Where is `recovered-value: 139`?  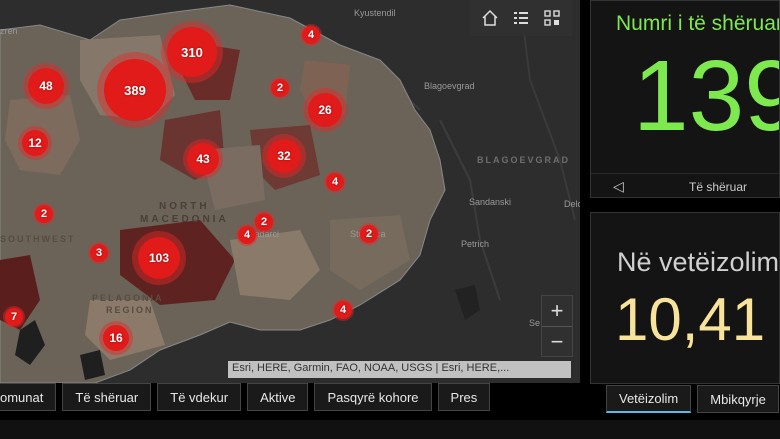
recovered-value: 139 is located at coordinates (706, 96).